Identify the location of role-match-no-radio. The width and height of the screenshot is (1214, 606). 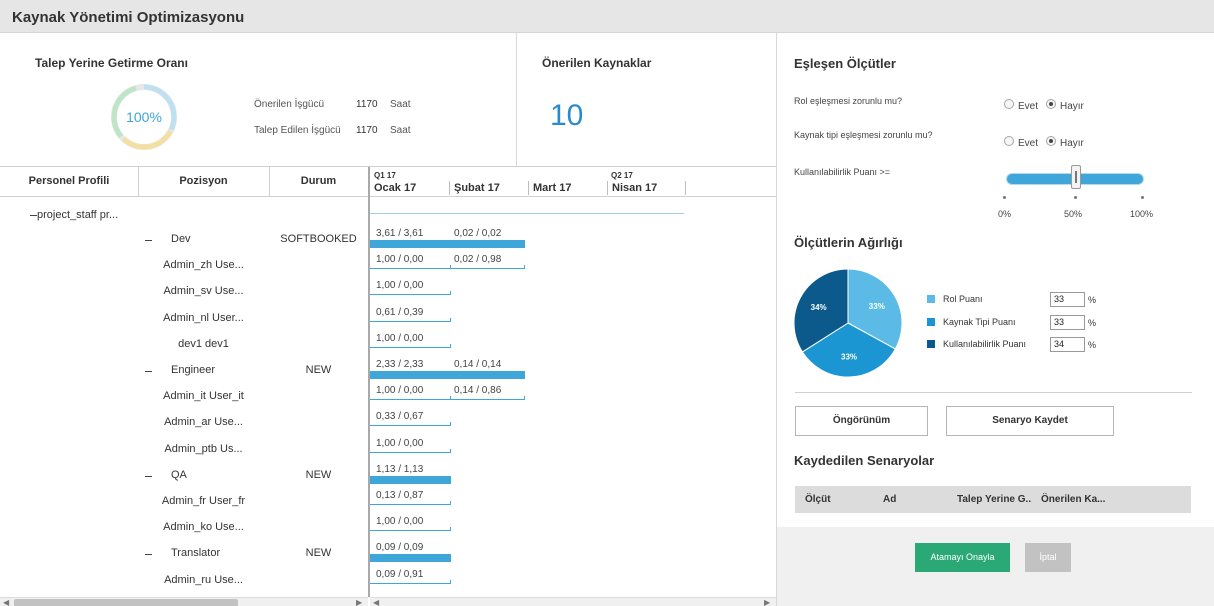
(1051, 104).